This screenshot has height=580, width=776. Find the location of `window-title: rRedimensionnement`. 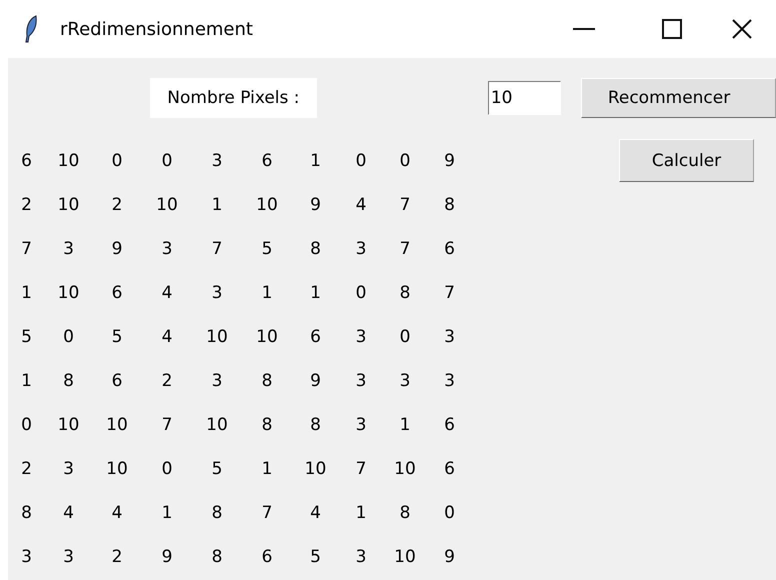

window-title: rRedimensionnement is located at coordinates (156, 29).